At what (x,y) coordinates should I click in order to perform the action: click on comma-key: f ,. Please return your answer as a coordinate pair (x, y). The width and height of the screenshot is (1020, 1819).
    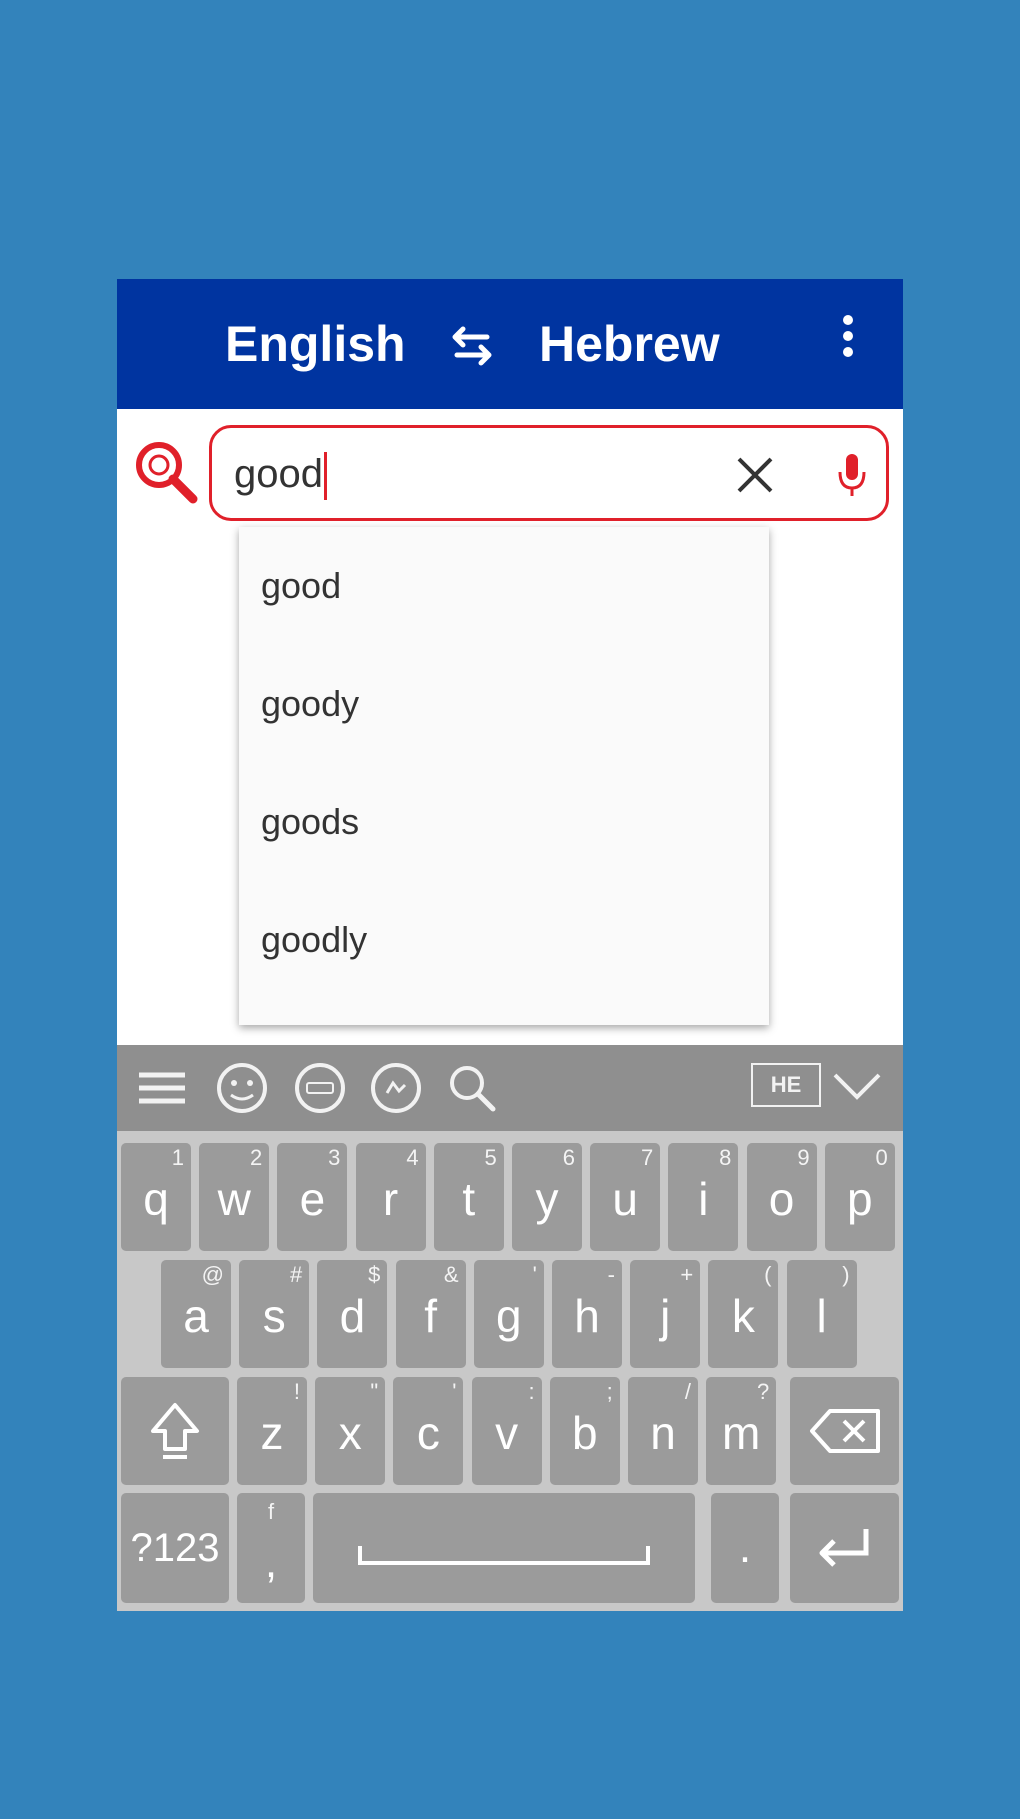
    Looking at the image, I should click on (271, 1548).